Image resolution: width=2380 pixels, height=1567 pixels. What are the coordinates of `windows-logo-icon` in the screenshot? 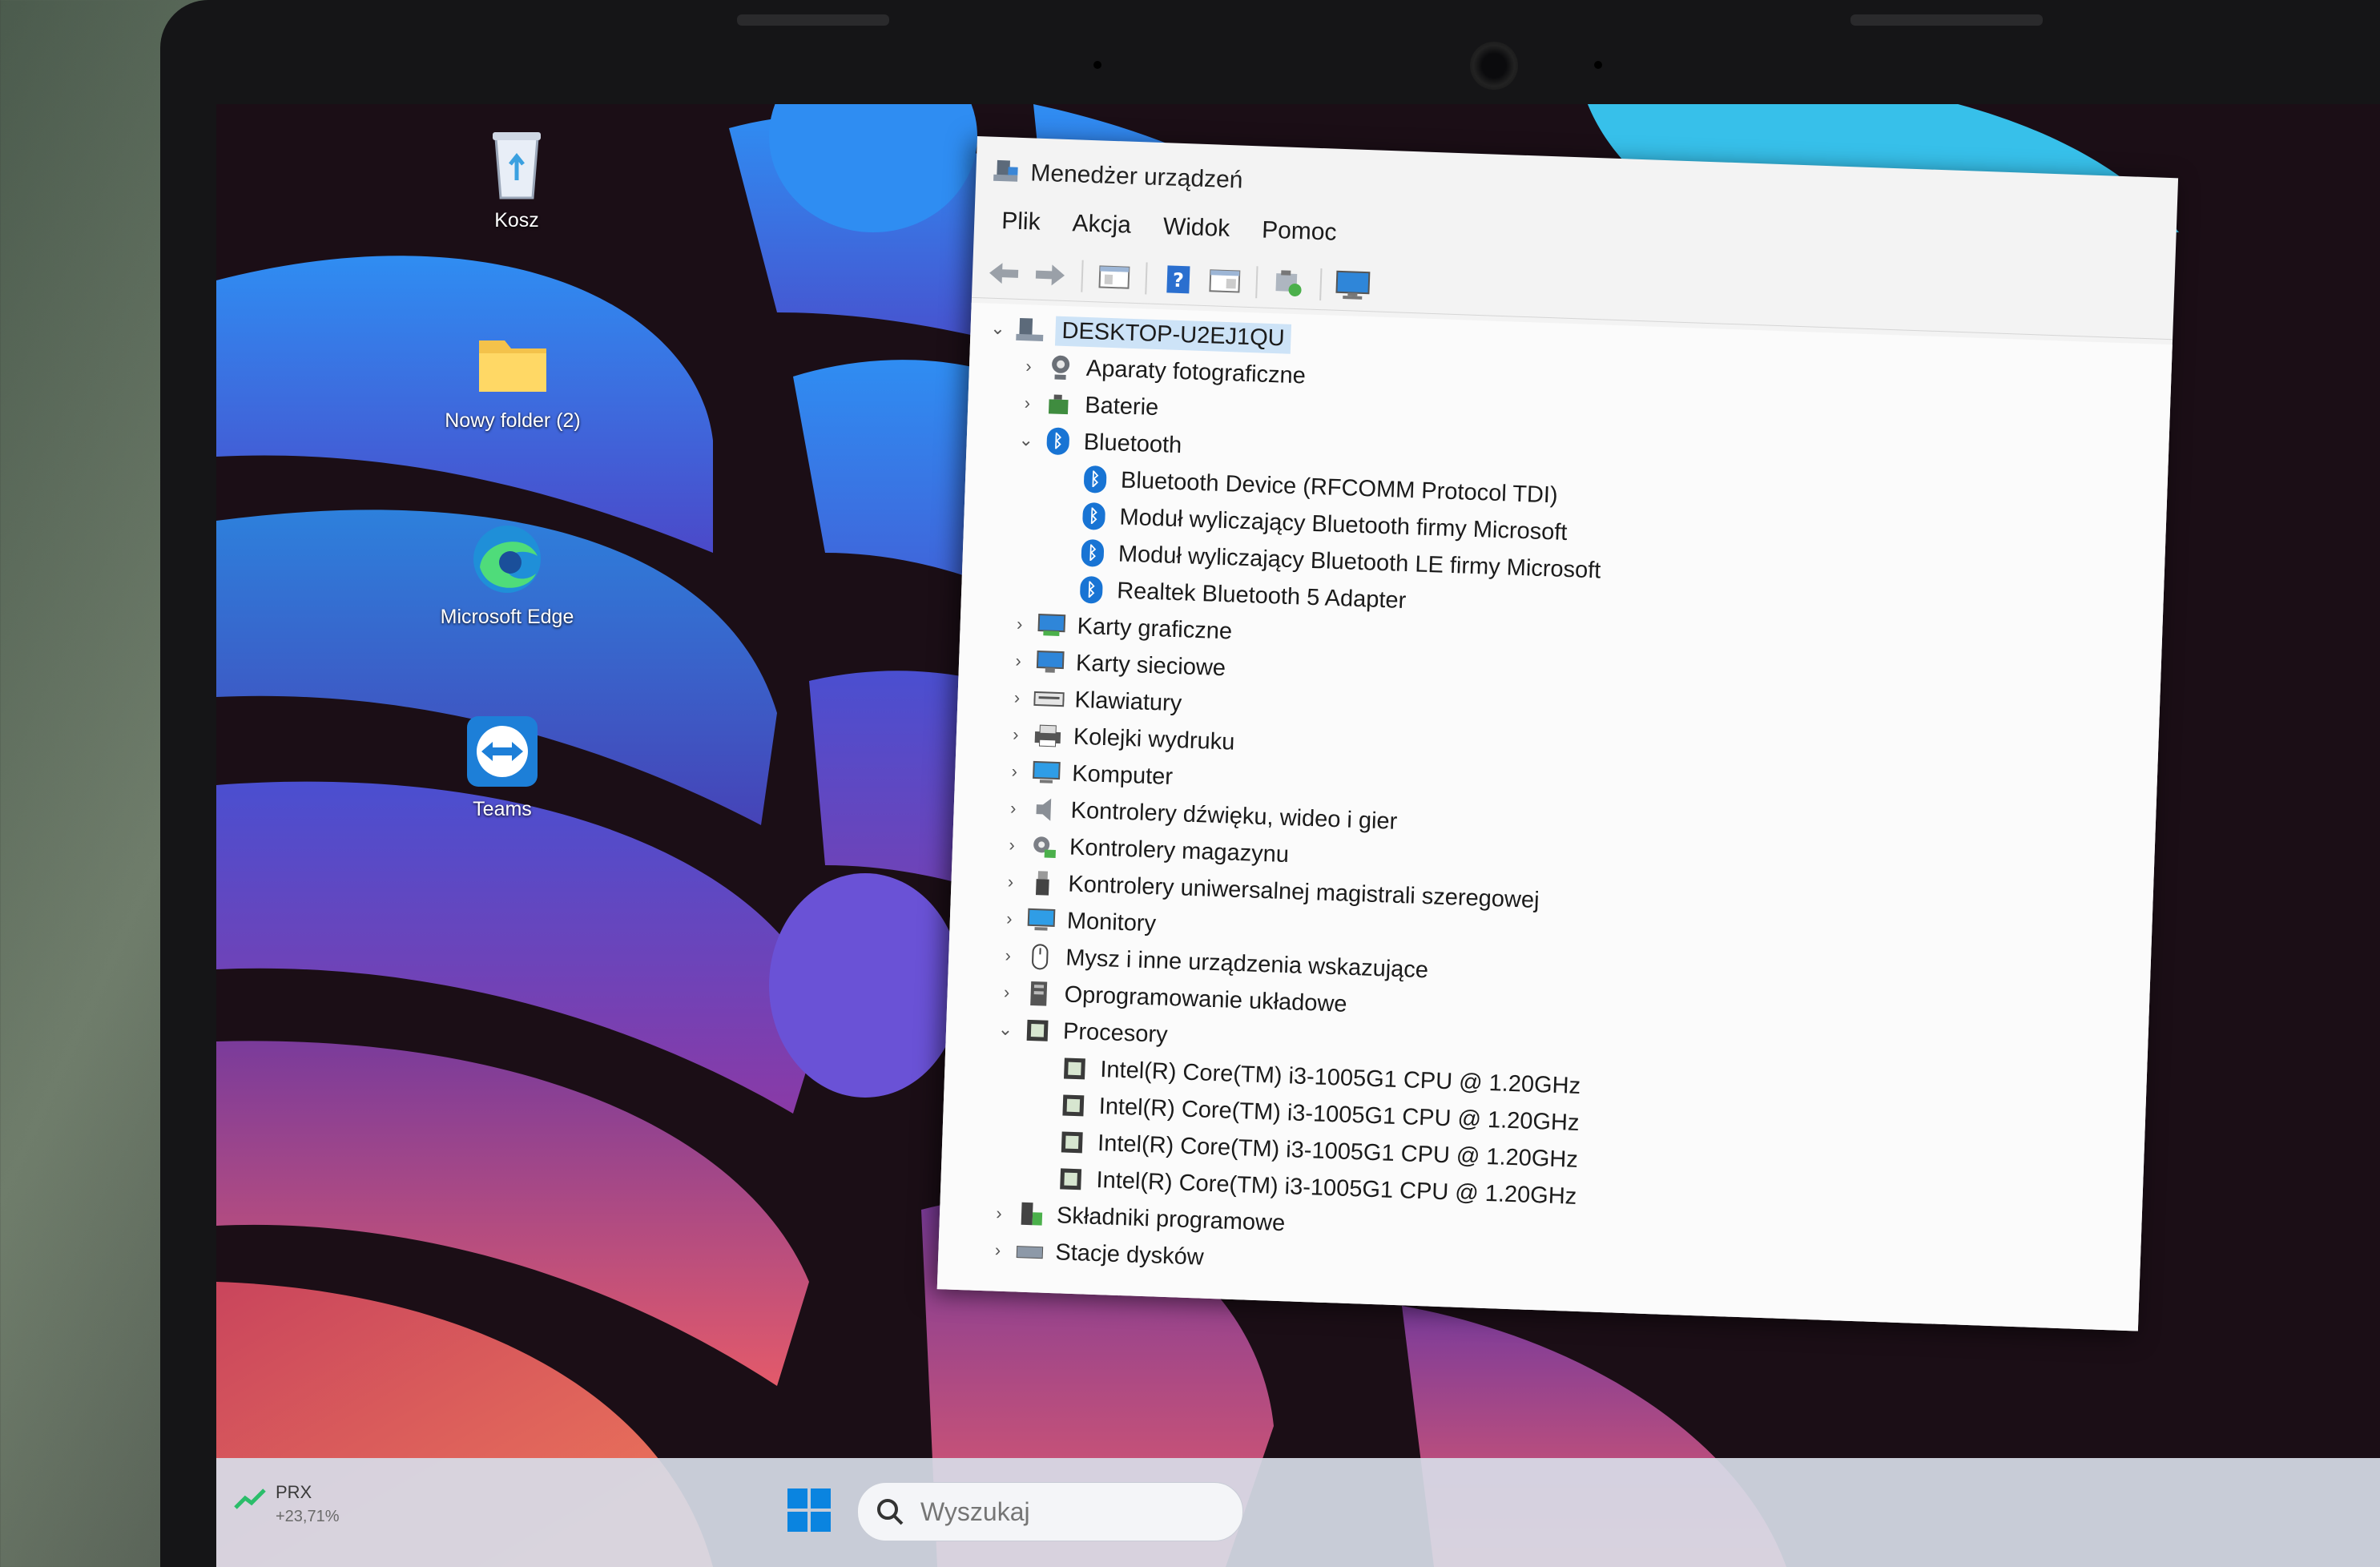 It's located at (809, 1510).